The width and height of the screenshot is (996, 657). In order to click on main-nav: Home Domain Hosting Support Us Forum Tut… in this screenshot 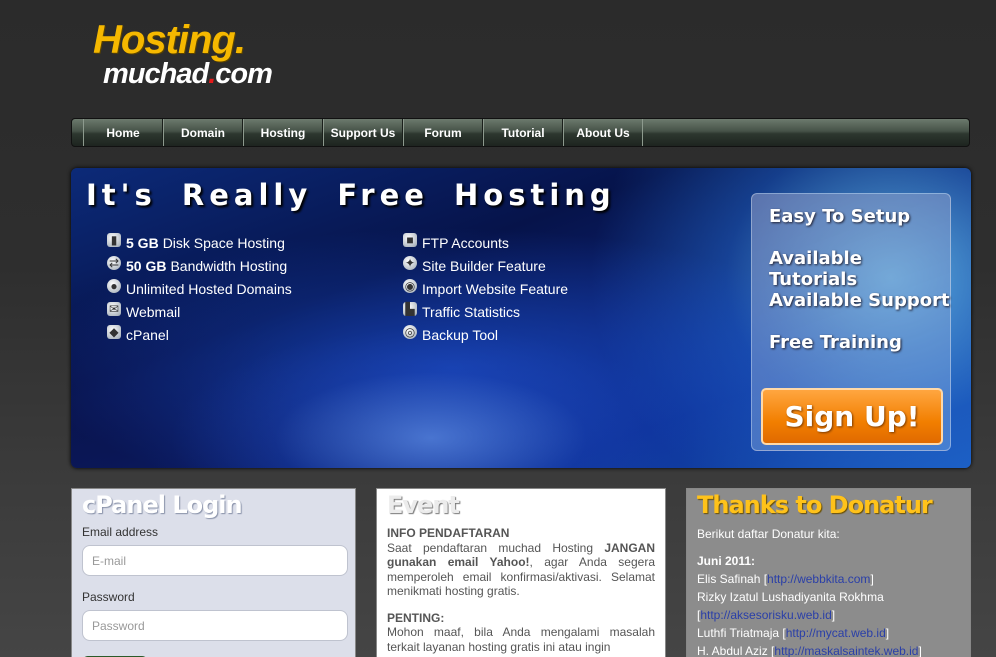, I will do `click(520, 132)`.